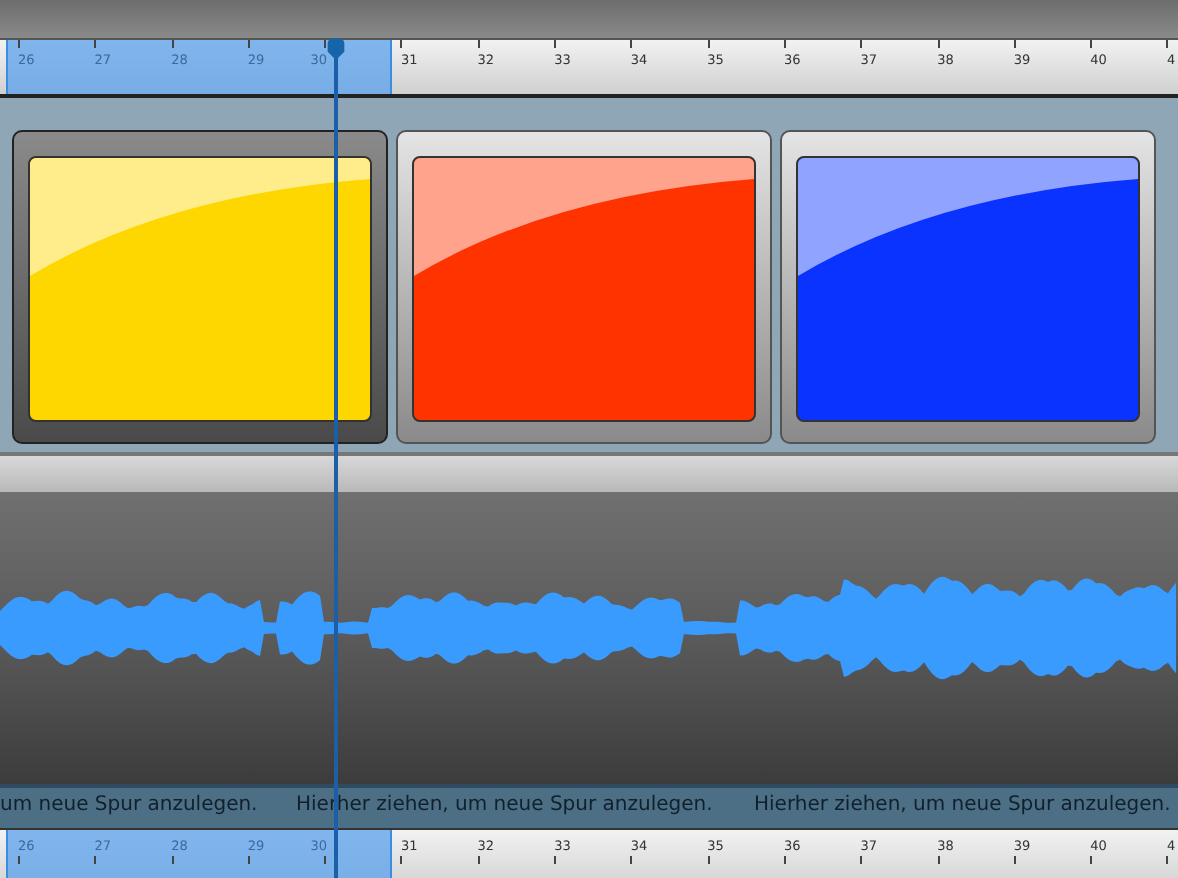 This screenshot has width=1178, height=878. Describe the element at coordinates (129, 805) in the screenshot. I see `drop-hint: um neue Spur anzulegen.` at that location.